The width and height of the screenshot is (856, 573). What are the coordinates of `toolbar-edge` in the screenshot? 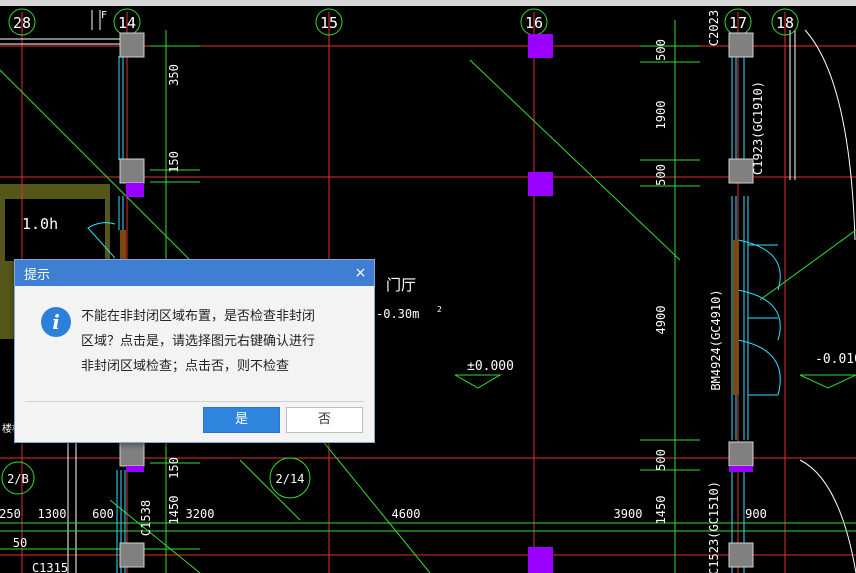 It's located at (428, 3).